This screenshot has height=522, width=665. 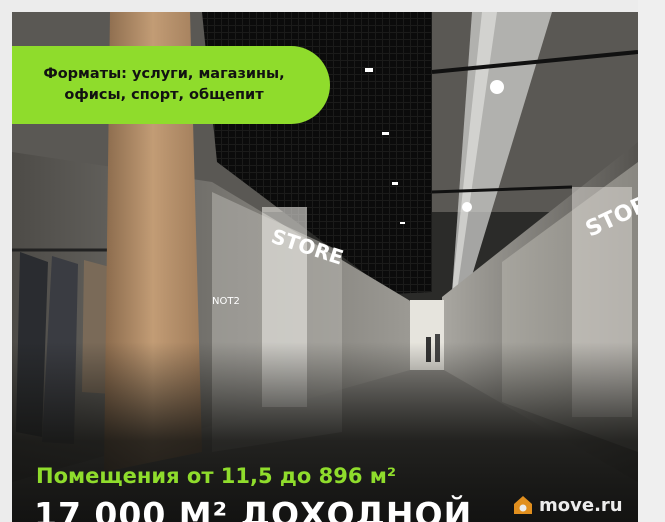 What do you see at coordinates (253, 508) in the screenshot?
I see `headline: 17 000 М² ДОХОДНОЙ` at bounding box center [253, 508].